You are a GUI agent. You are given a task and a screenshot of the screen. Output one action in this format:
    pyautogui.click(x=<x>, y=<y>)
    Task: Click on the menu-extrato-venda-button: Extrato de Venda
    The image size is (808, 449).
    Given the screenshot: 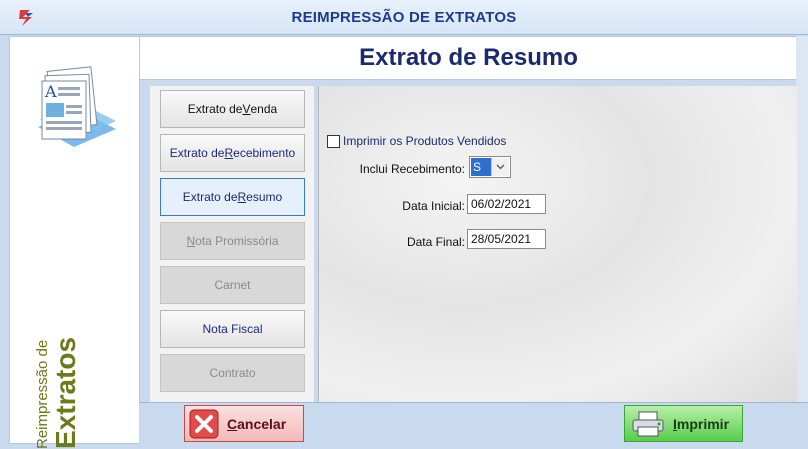 What is the action you would take?
    pyautogui.click(x=232, y=109)
    